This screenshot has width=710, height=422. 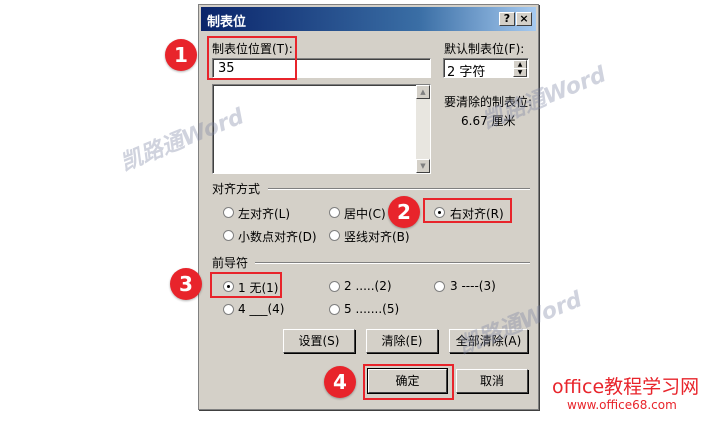 What do you see at coordinates (277, 236) in the screenshot?
I see `align-decimal-label: 小数点对齐(D)` at bounding box center [277, 236].